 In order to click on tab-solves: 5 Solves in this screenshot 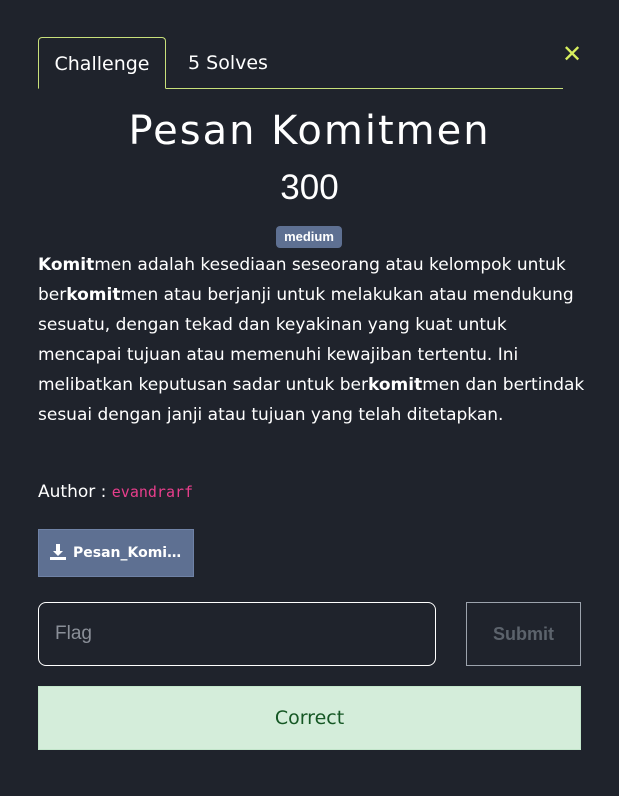, I will do `click(228, 63)`.